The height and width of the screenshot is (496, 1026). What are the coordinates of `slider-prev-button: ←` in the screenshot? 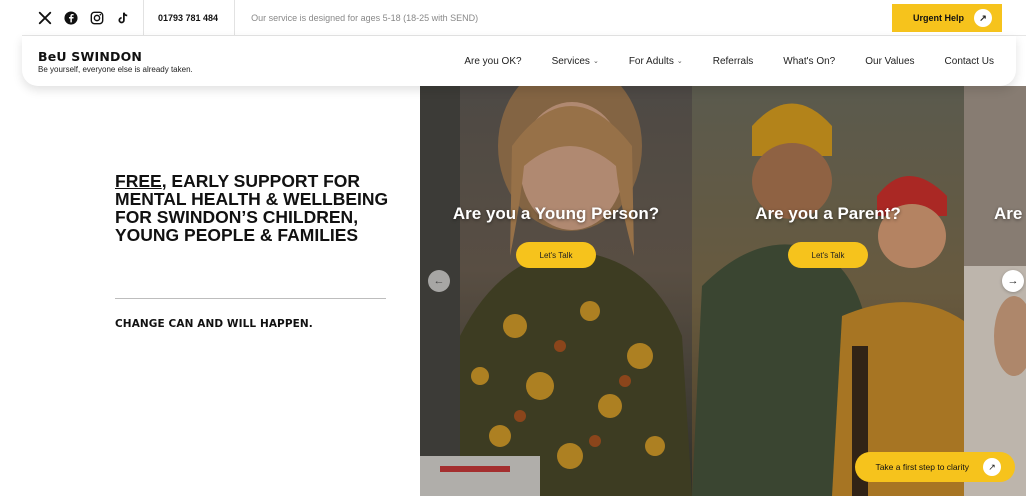 It's located at (439, 281).